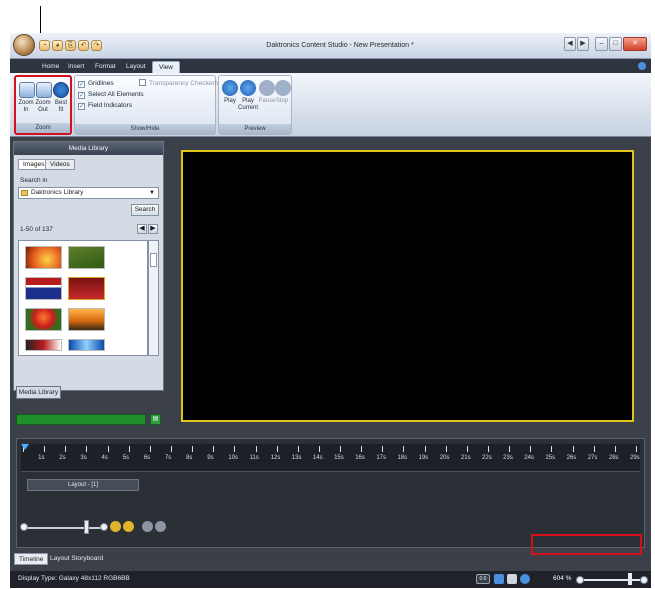 This screenshot has width=655, height=589. I want to click on ruler-label: 1s, so click(41, 458).